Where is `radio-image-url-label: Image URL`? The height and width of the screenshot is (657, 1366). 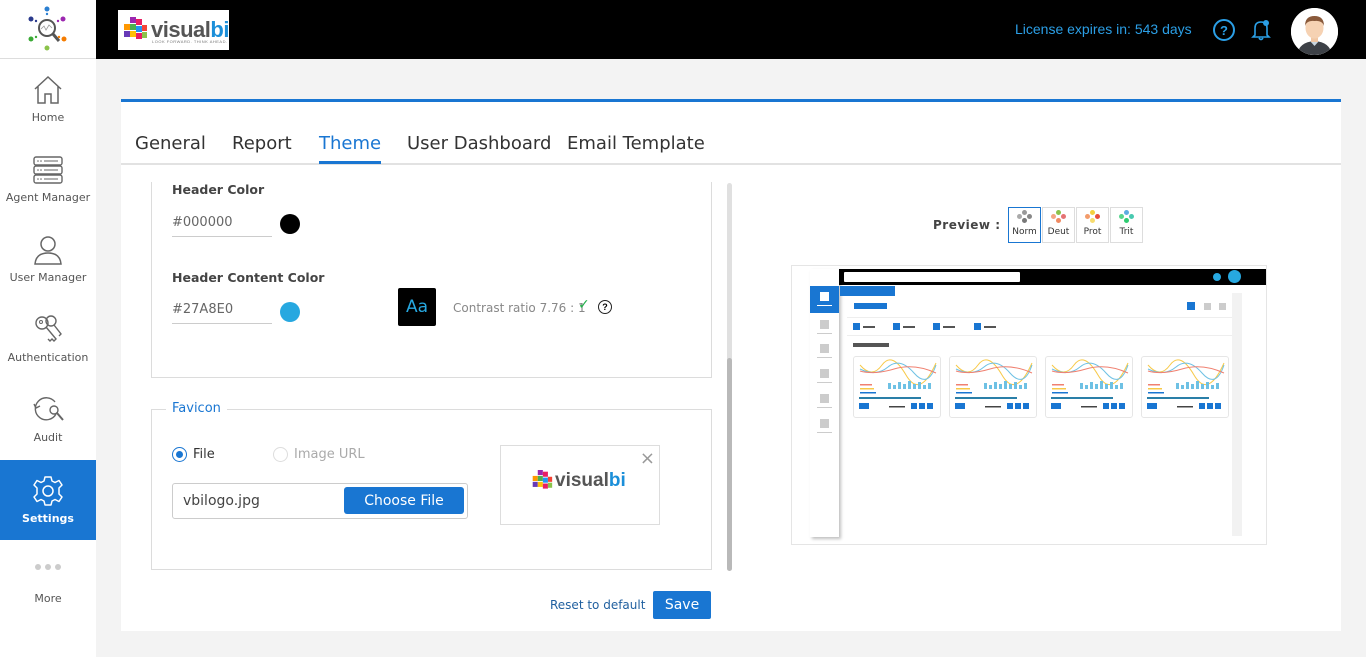
radio-image-url-label: Image URL is located at coordinates (329, 454).